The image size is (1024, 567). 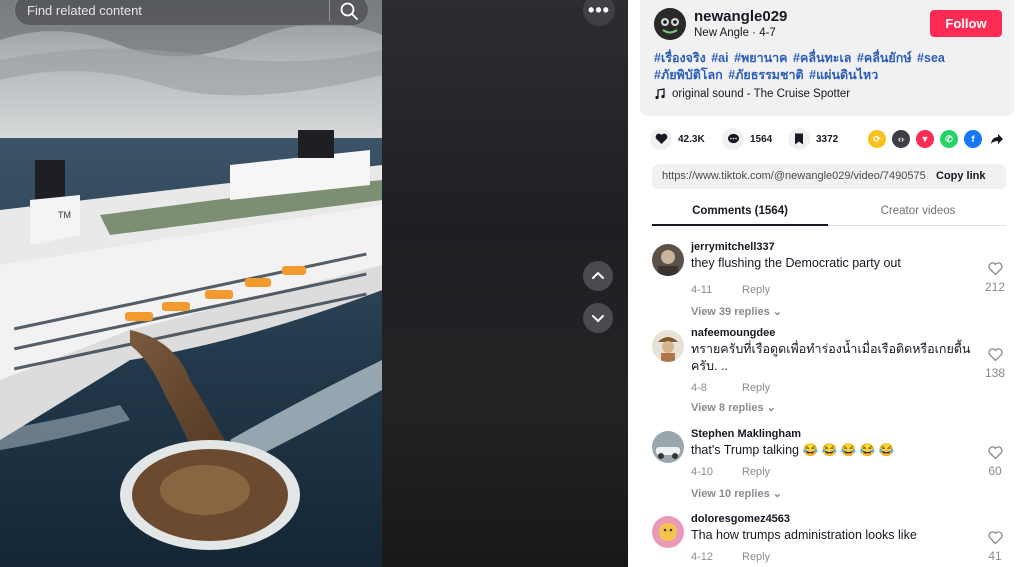 I want to click on hashtag-link: #ภัยธรรมชาติ, so click(x=765, y=75).